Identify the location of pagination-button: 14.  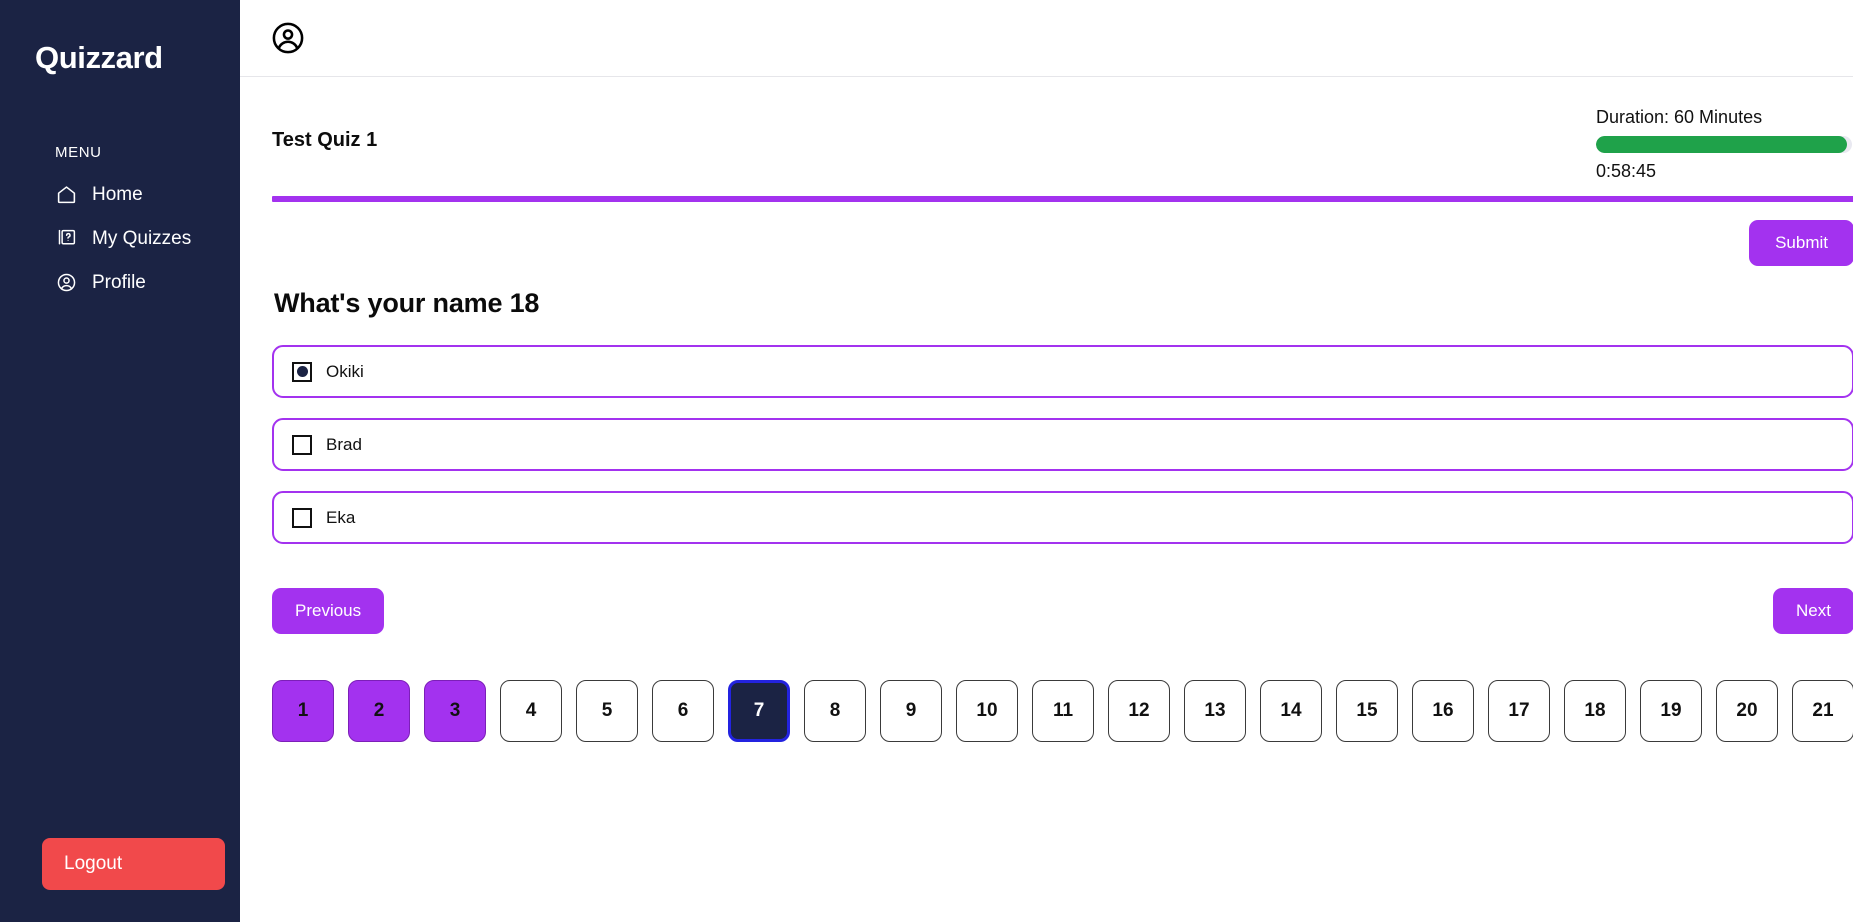
(1291, 711).